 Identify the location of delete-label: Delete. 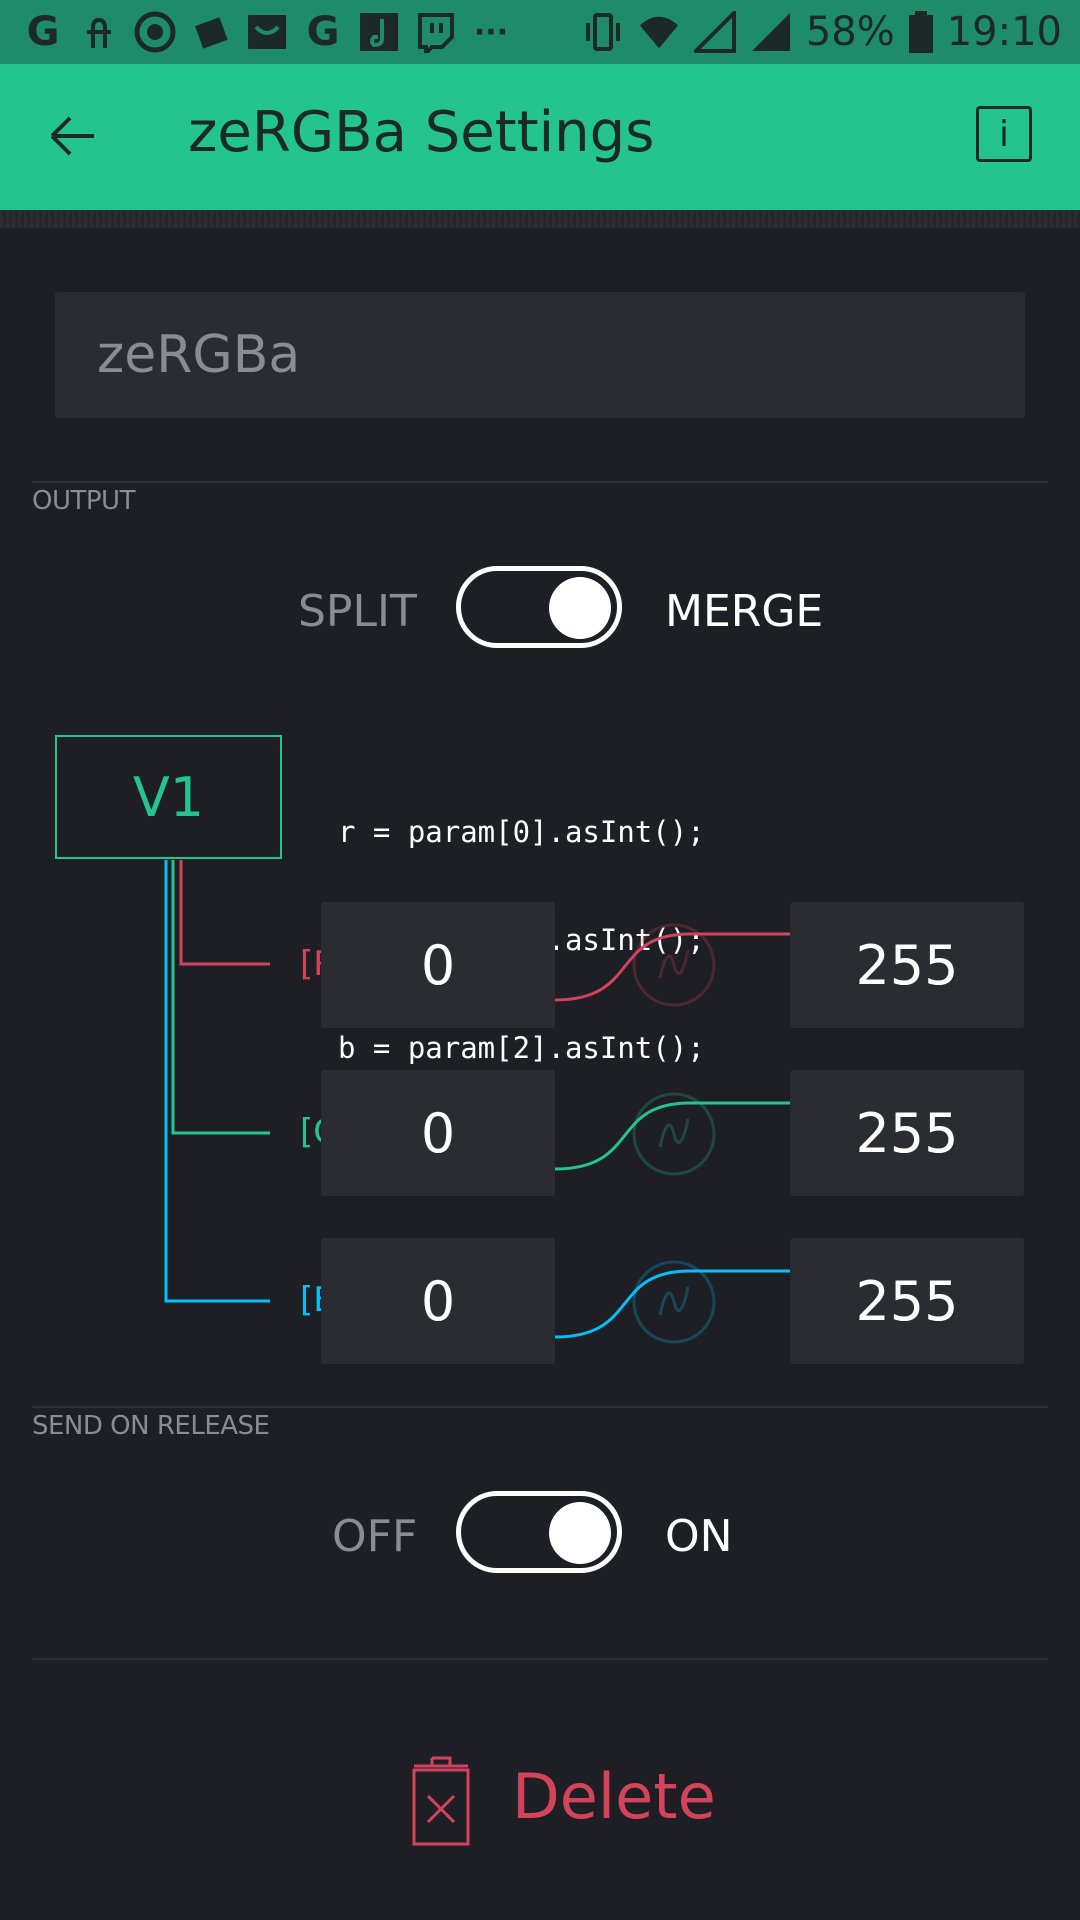
(614, 1796).